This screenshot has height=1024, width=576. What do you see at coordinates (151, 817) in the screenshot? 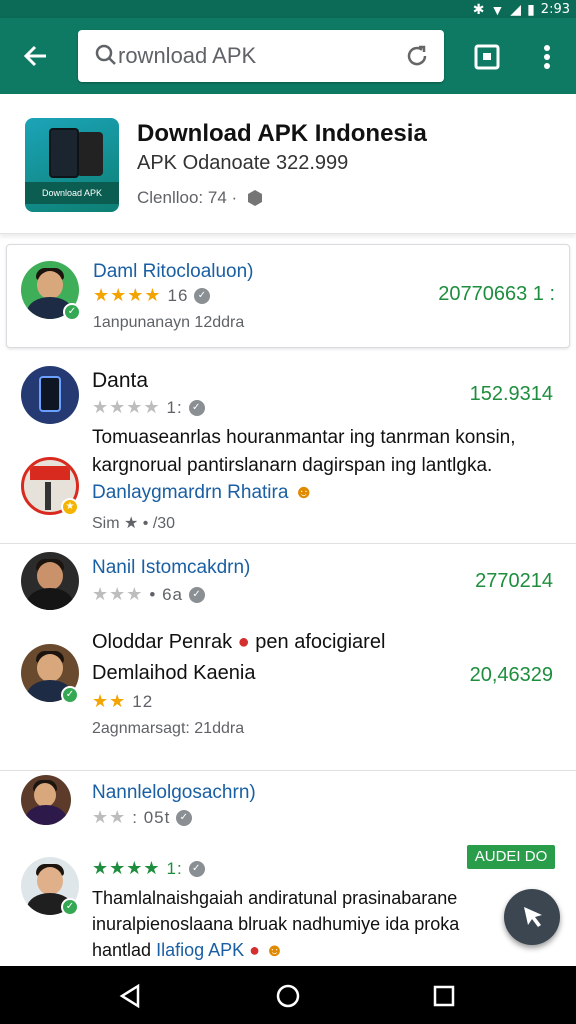
I see `rating-count: : 05t` at bounding box center [151, 817].